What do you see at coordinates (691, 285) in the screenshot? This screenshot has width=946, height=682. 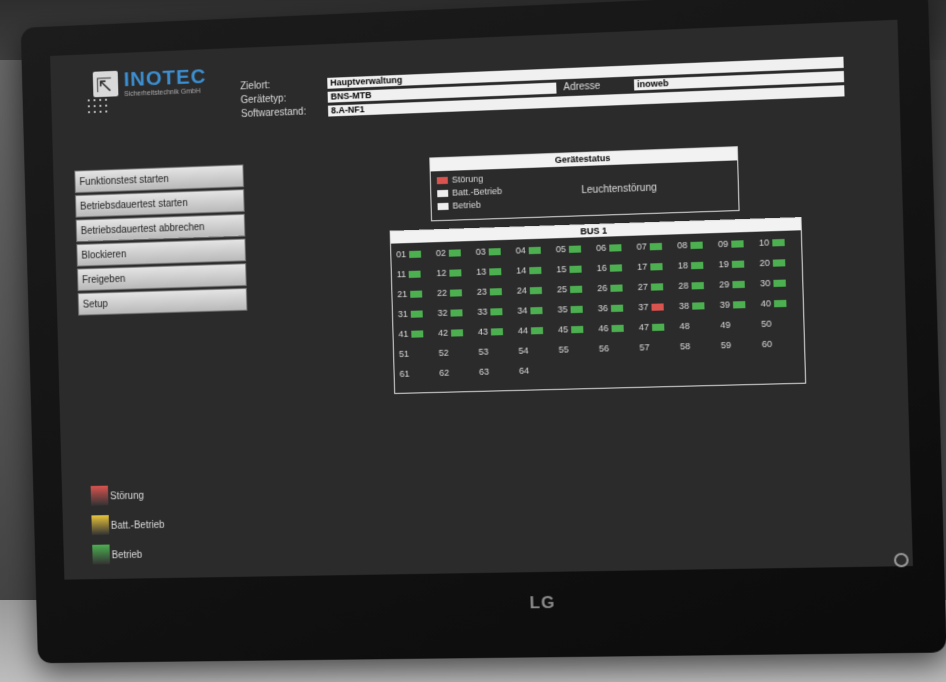 I see `lamp-28: 28` at bounding box center [691, 285].